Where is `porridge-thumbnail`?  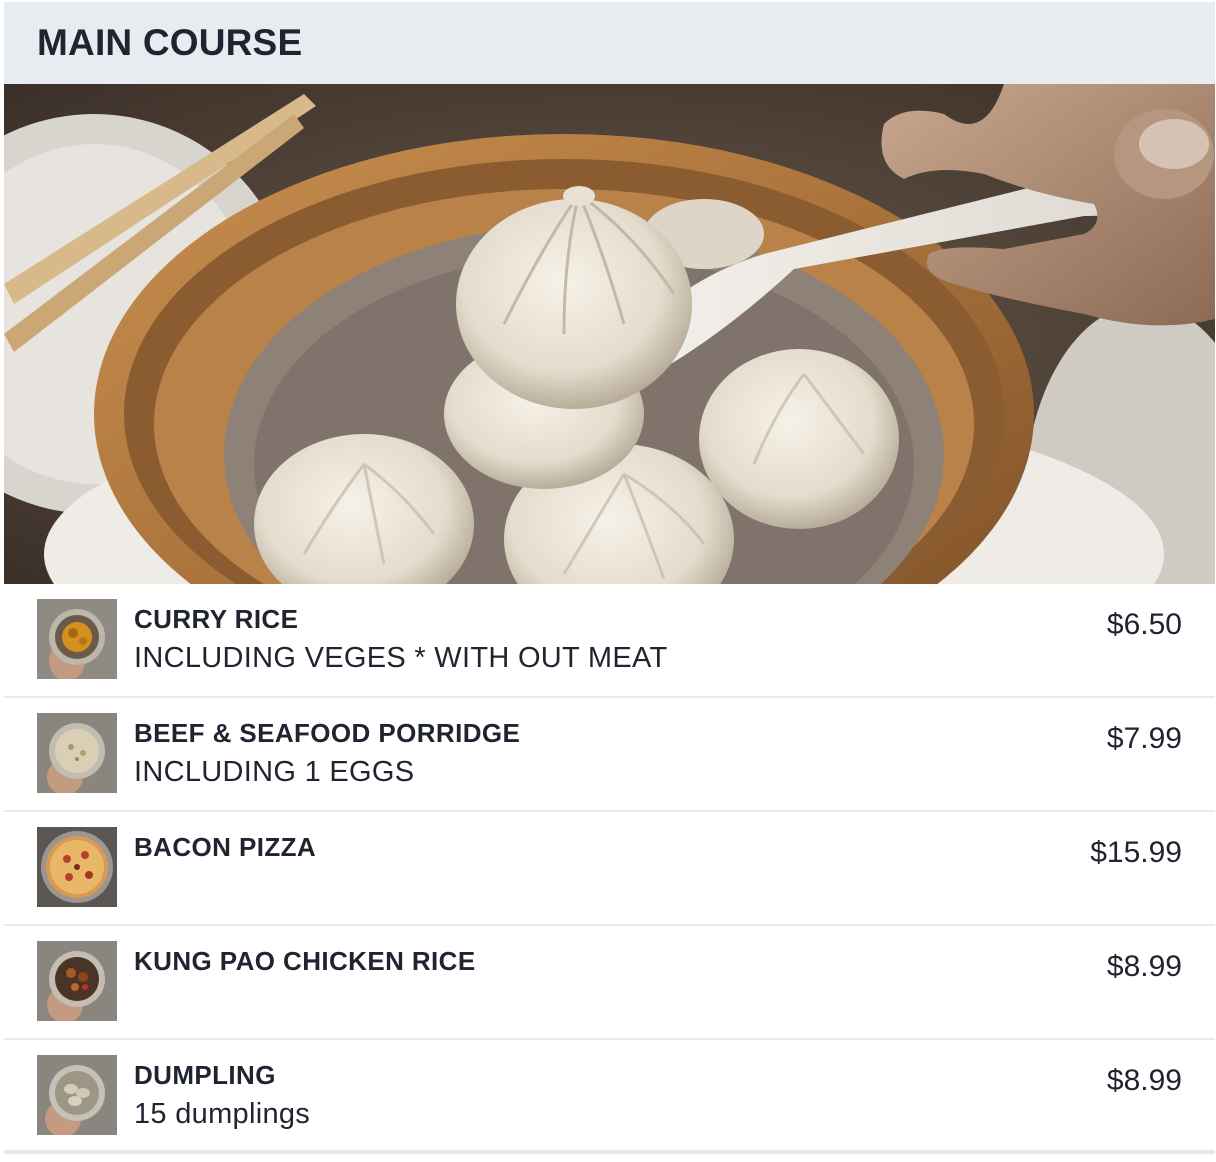
porridge-thumbnail is located at coordinates (77, 753).